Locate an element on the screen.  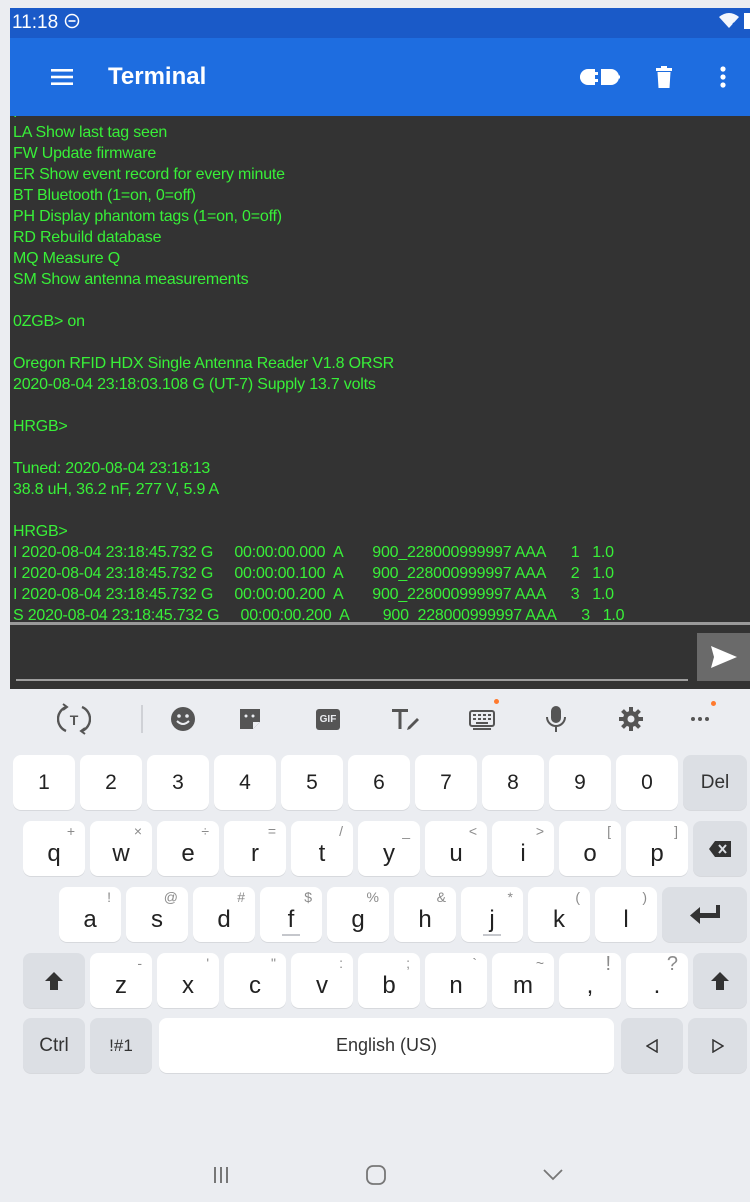
connection-icon is located at coordinates (600, 77).